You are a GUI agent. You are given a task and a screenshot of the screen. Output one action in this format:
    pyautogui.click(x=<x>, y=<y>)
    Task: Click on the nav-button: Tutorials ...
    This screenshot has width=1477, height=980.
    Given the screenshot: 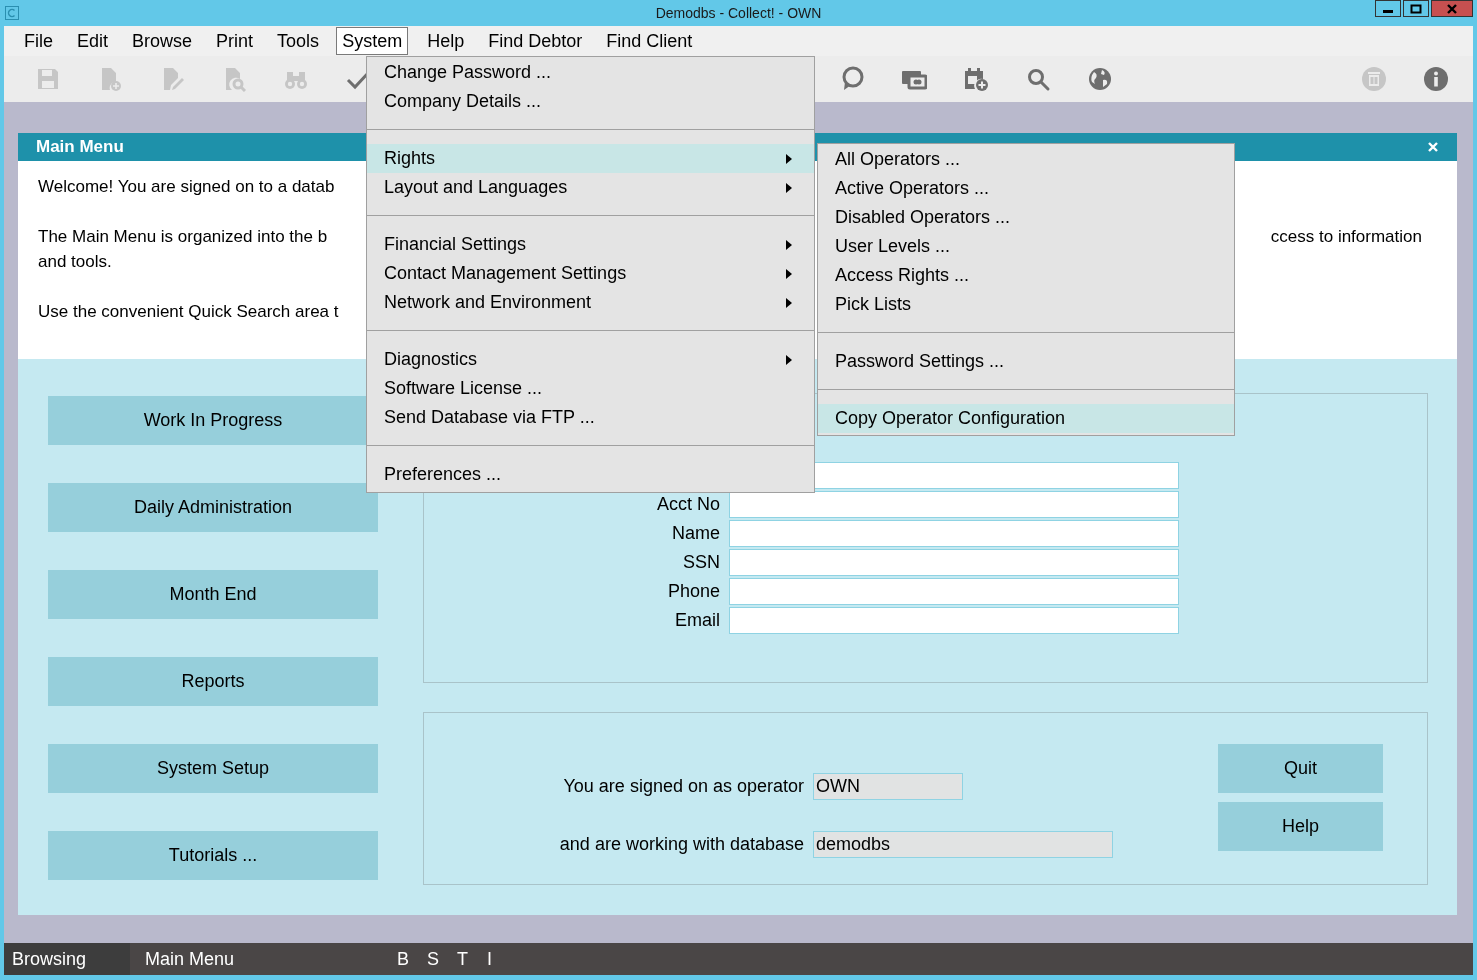 What is the action you would take?
    pyautogui.click(x=213, y=855)
    